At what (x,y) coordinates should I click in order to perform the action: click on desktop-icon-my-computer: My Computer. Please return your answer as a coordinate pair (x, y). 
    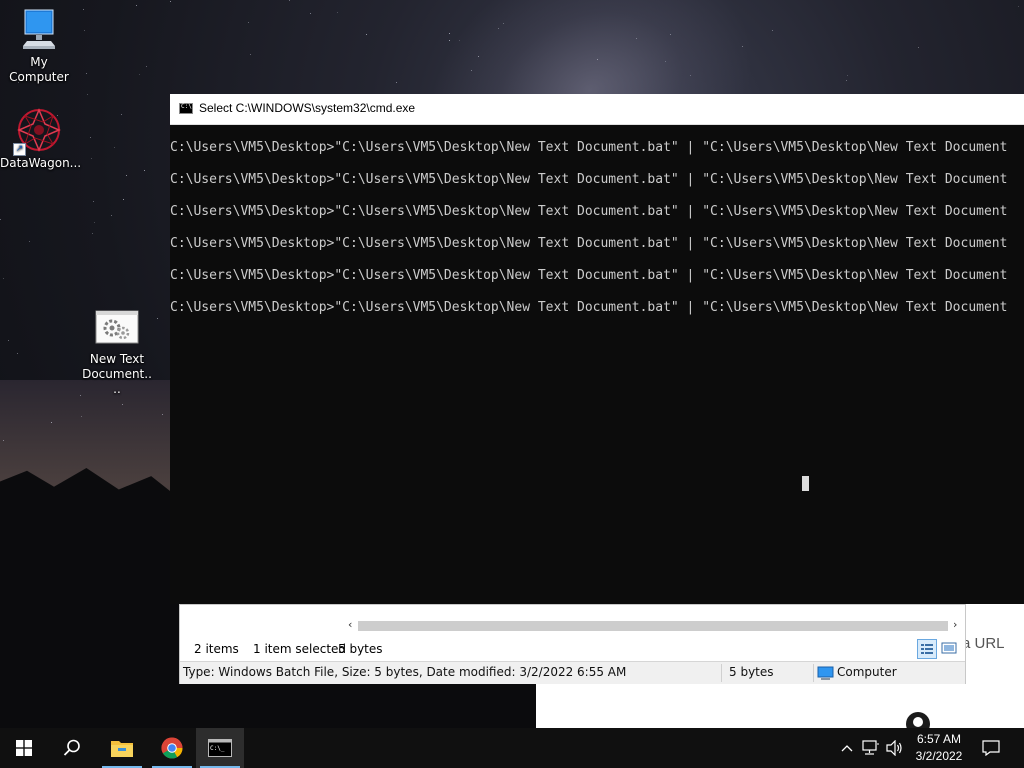
    Looking at the image, I should click on (39, 46).